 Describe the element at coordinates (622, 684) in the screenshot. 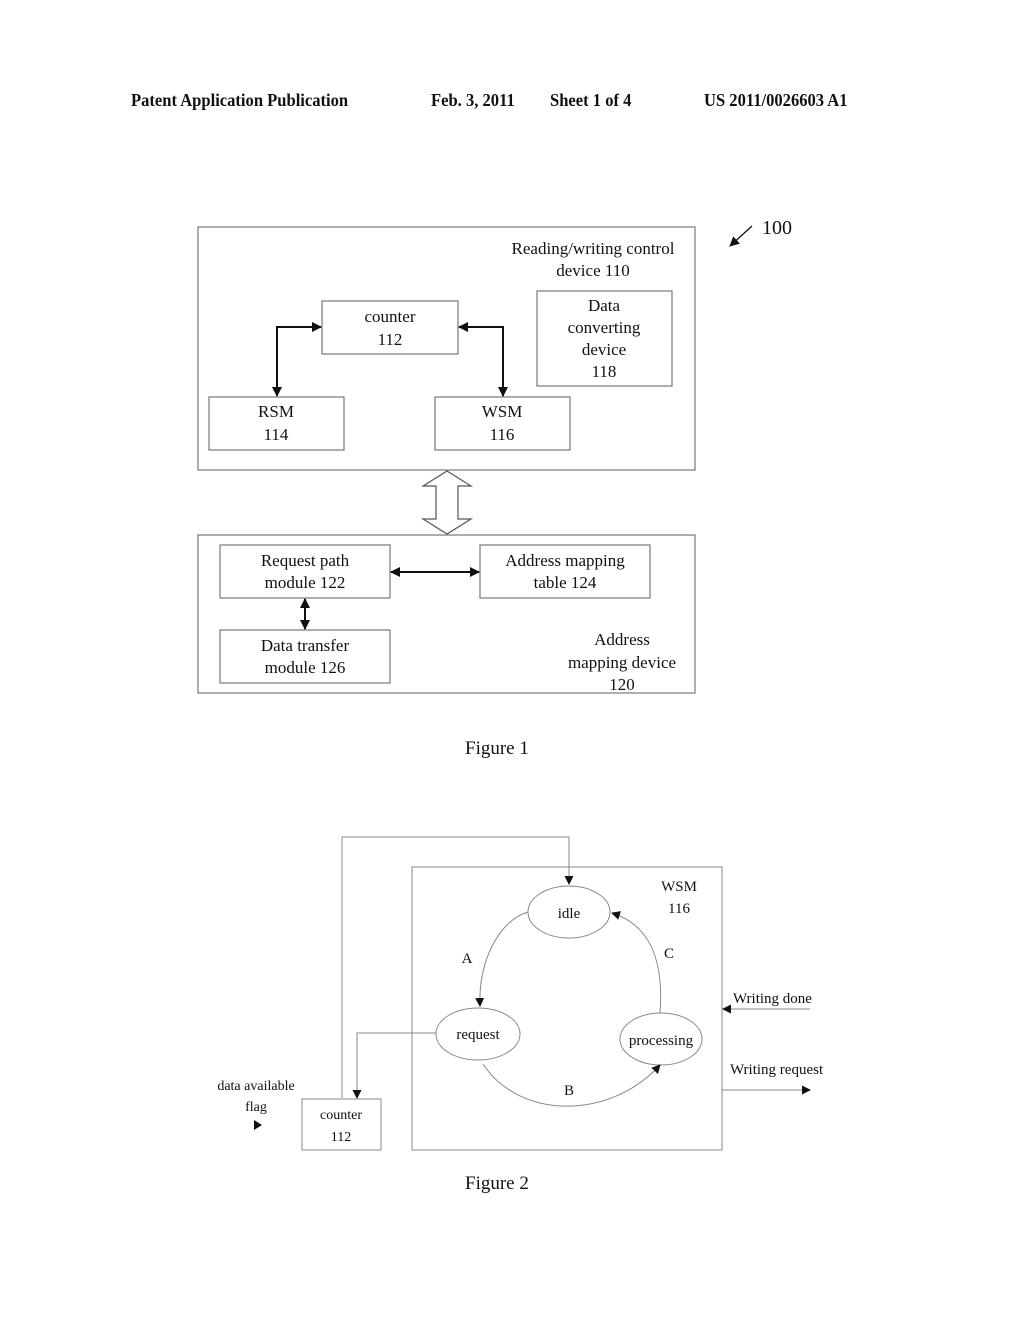

I see `address-mapping-device-label-3: 120` at that location.